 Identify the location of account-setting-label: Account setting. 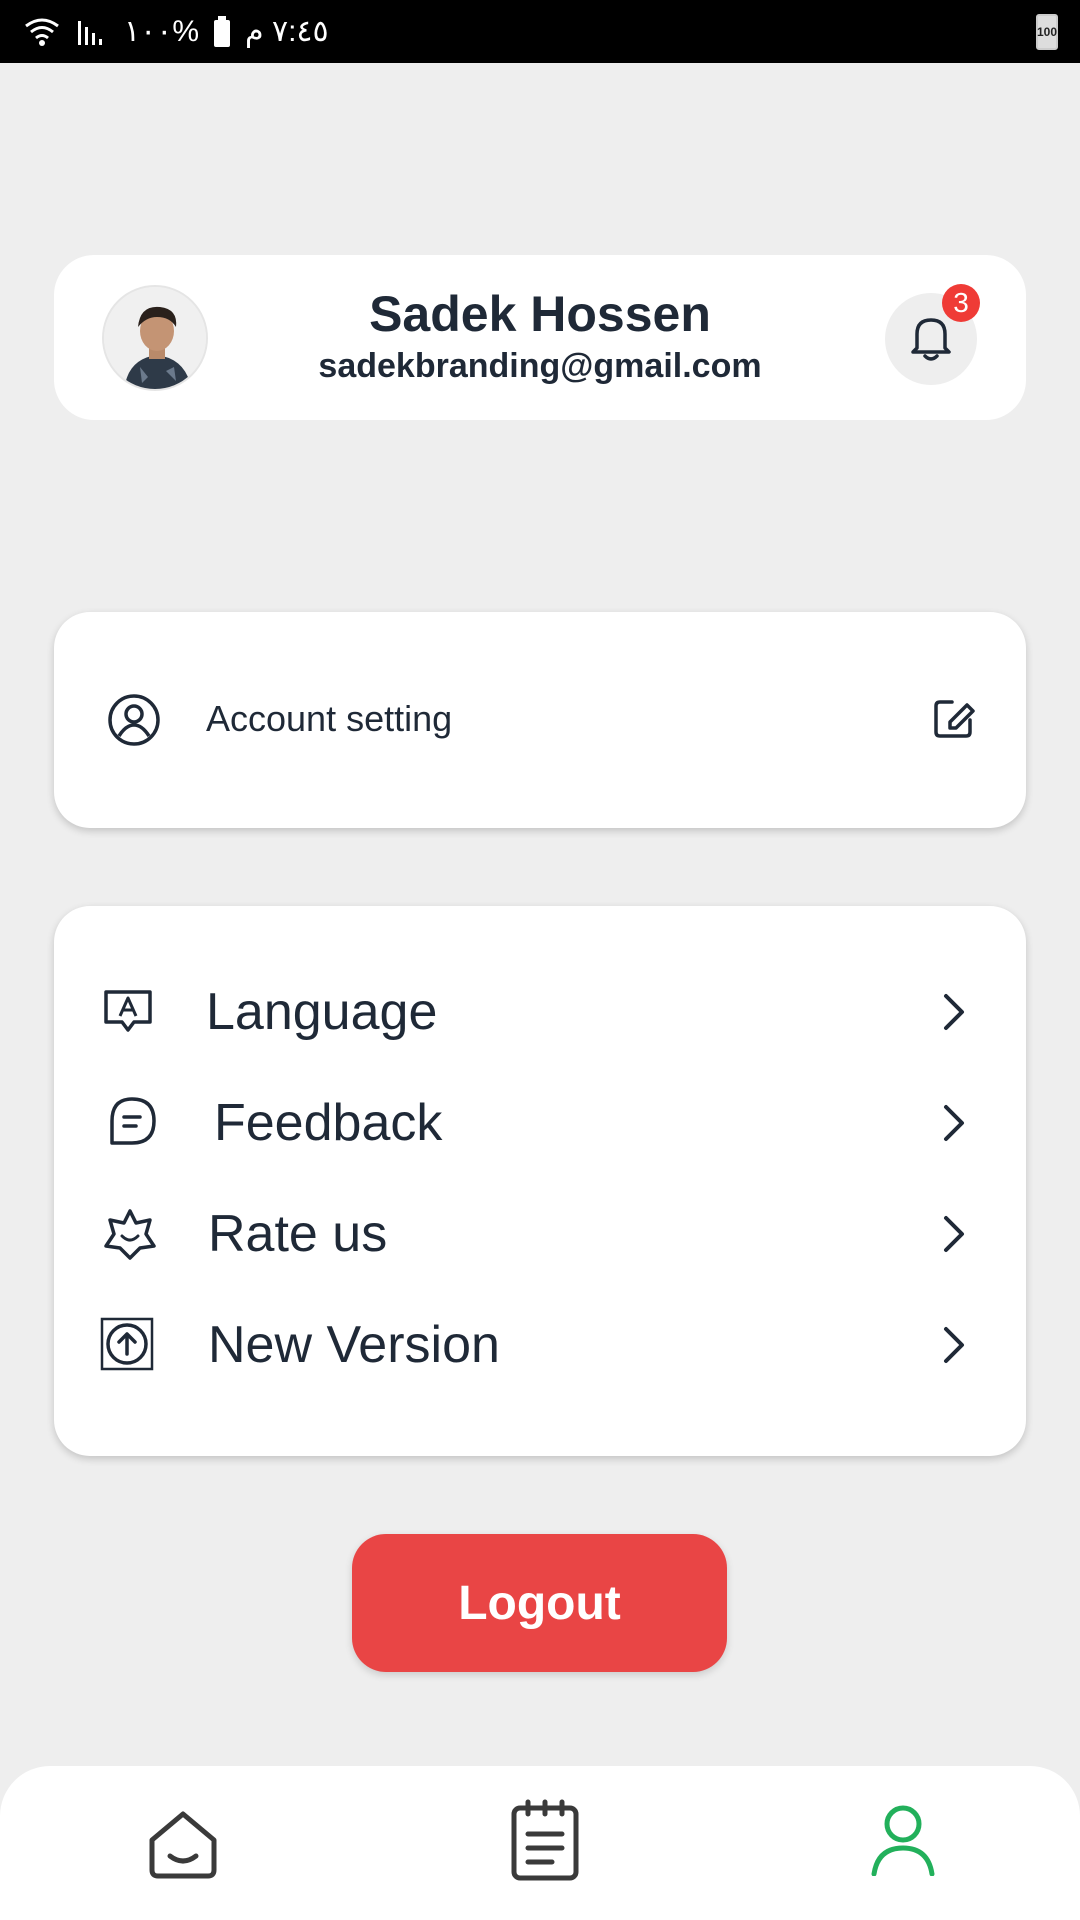
(329, 718).